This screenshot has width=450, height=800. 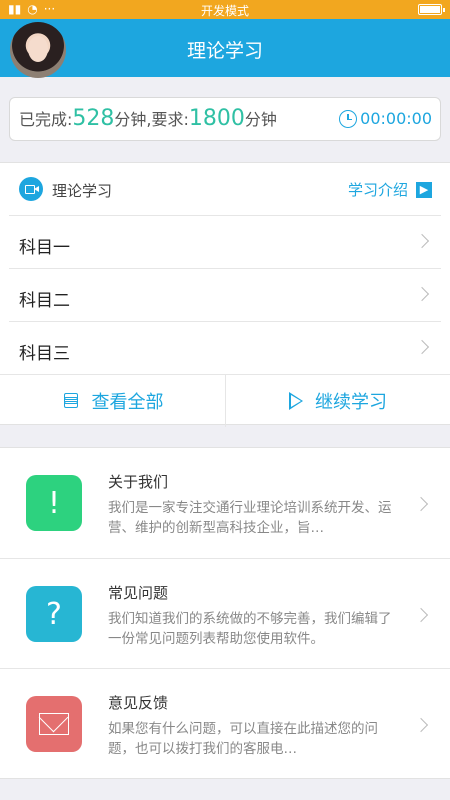 I want to click on question-icon: ?, so click(x=54, y=614).